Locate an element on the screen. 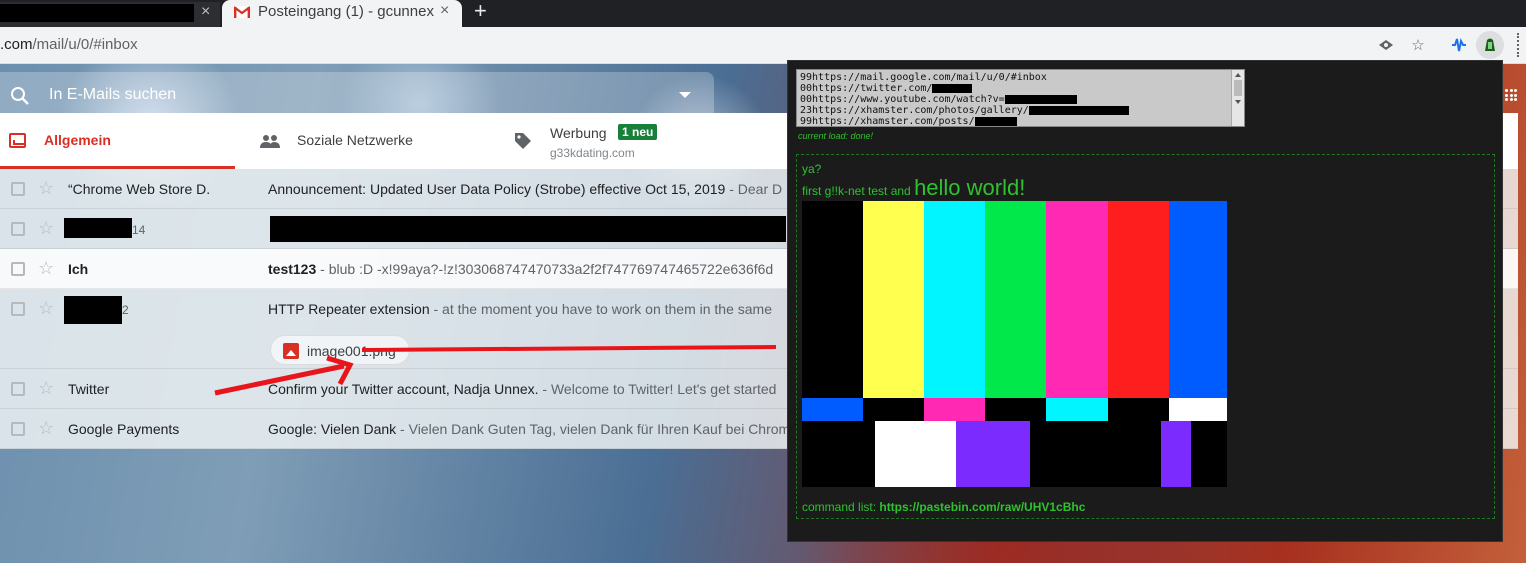 This screenshot has height=563, width=1526. redacted-subject is located at coordinates (528, 229).